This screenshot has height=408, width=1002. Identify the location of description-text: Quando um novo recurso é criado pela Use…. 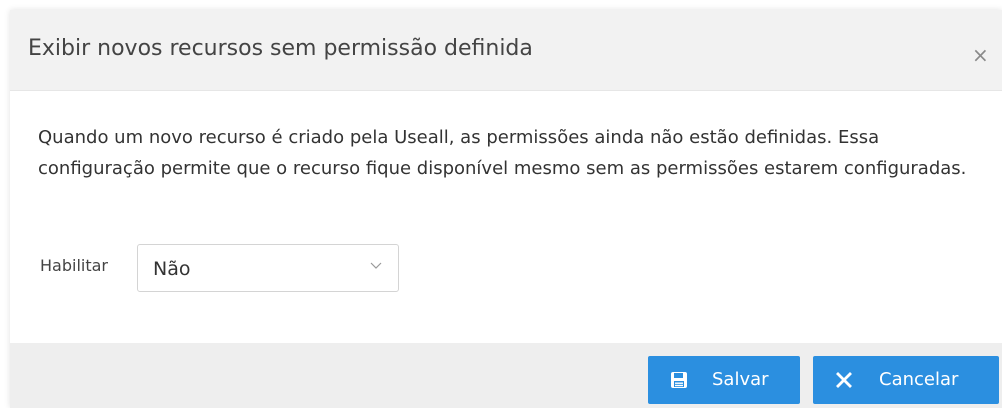
(502, 153).